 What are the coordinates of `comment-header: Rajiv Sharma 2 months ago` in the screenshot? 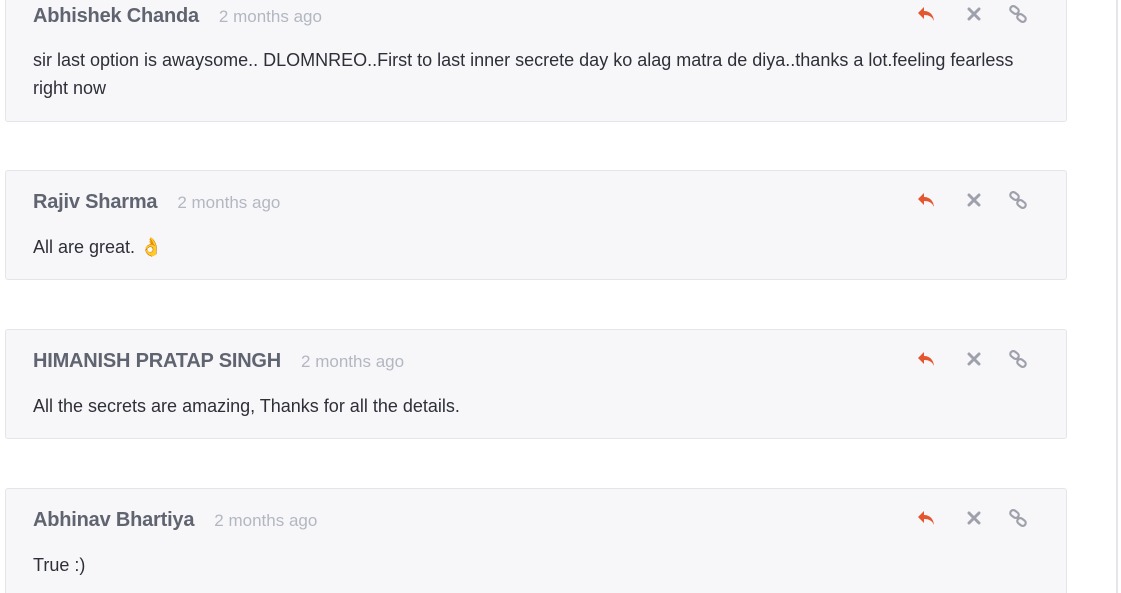 It's located at (156, 206).